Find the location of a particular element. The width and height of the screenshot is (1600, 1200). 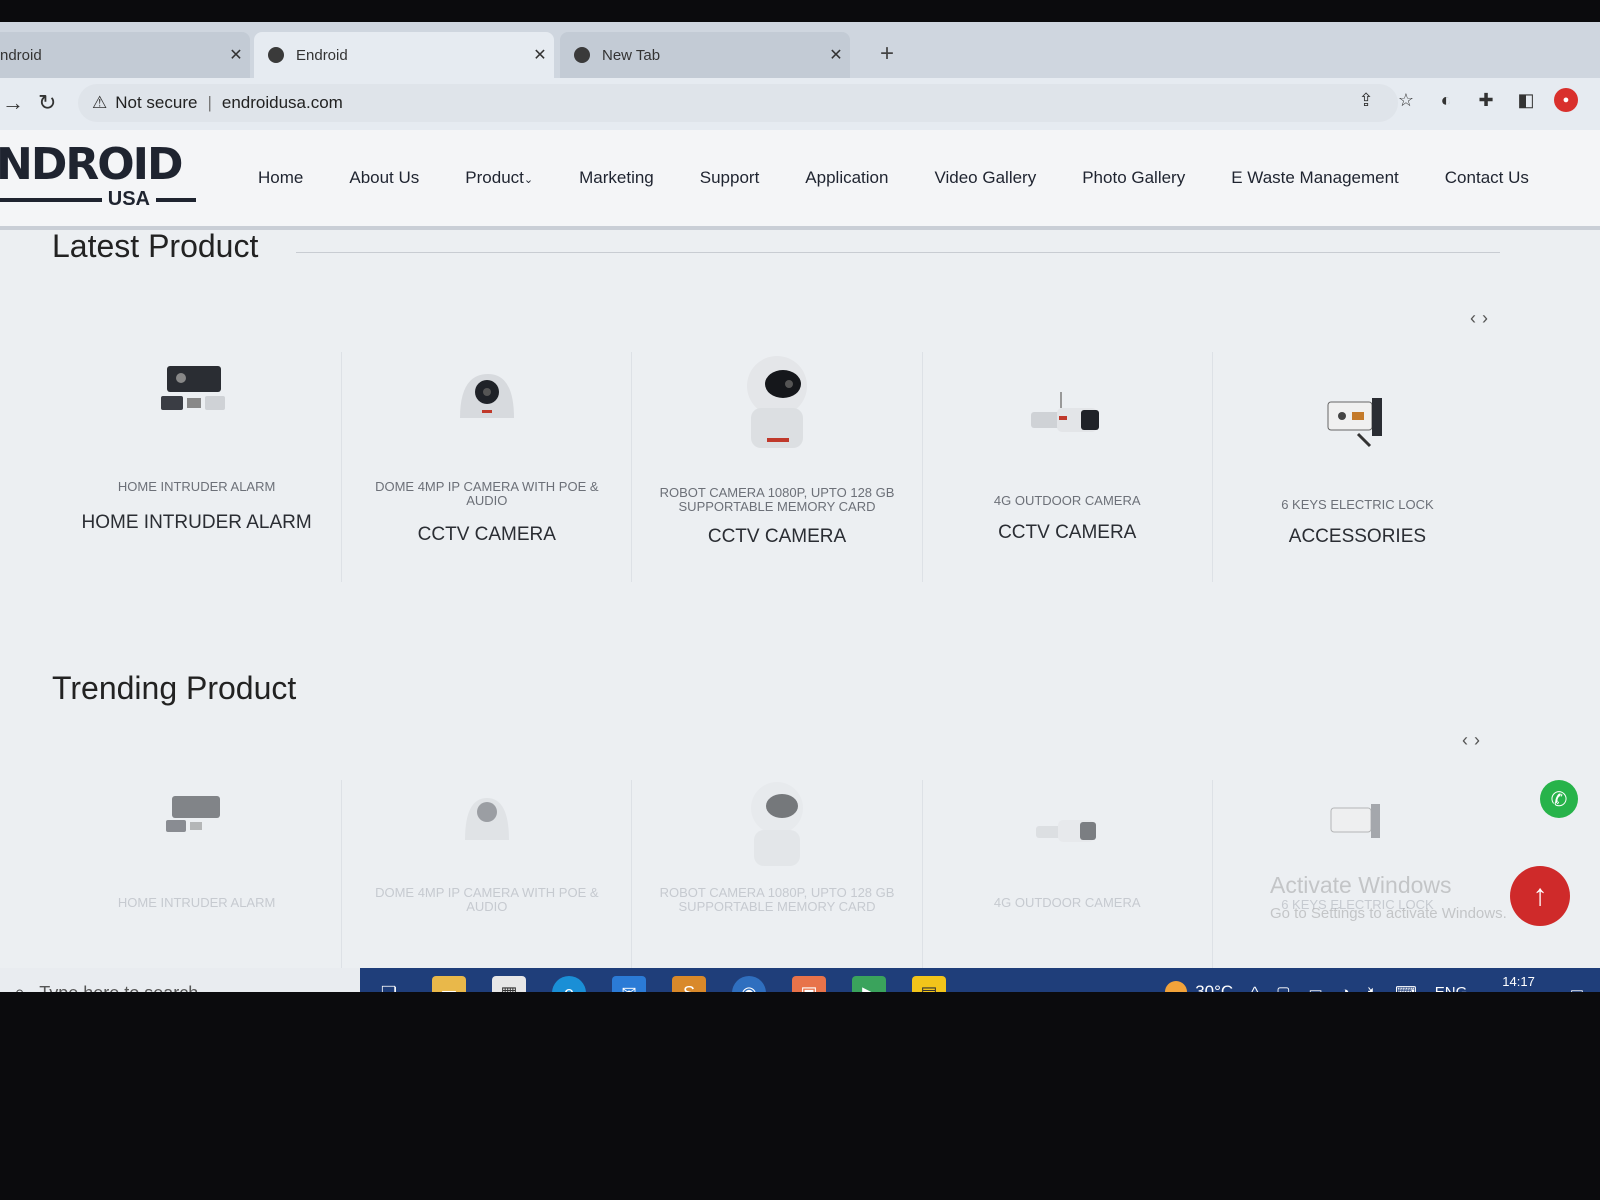

clock-time: 14:17 is located at coordinates (1518, 981).